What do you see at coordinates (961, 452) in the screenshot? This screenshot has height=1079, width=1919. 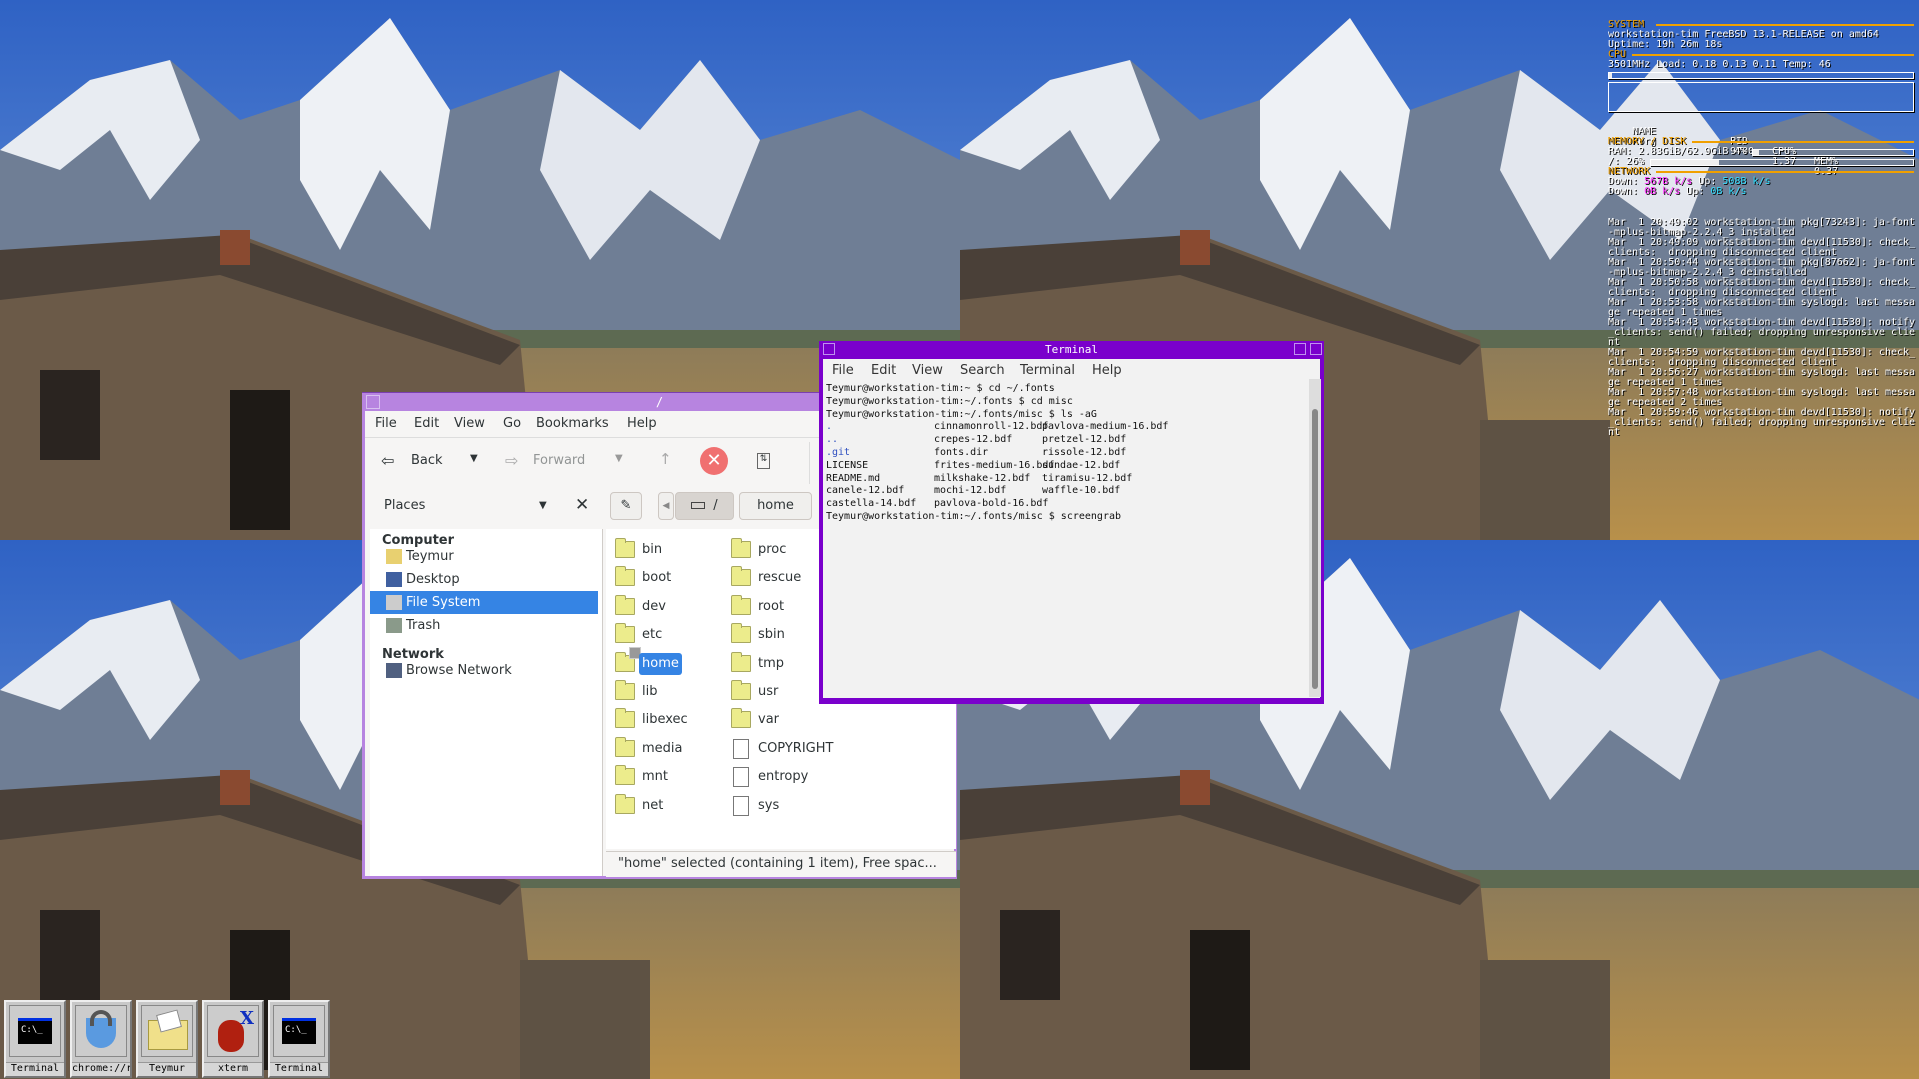 I see `ls-entry: fonts.dir` at bounding box center [961, 452].